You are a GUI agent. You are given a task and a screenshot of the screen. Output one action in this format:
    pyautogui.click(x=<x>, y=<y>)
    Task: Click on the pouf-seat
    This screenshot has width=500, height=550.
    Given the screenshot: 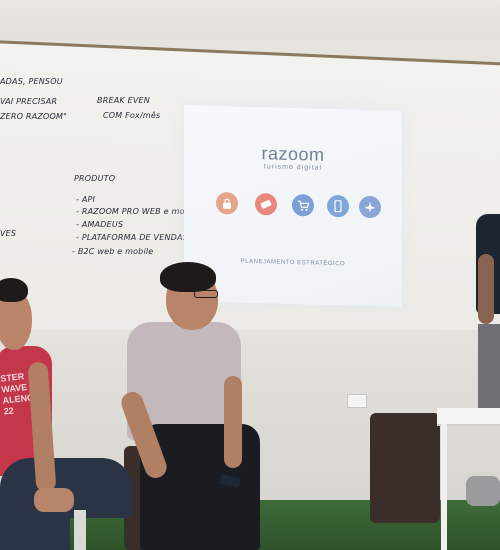 What is the action you would take?
    pyautogui.click(x=405, y=468)
    